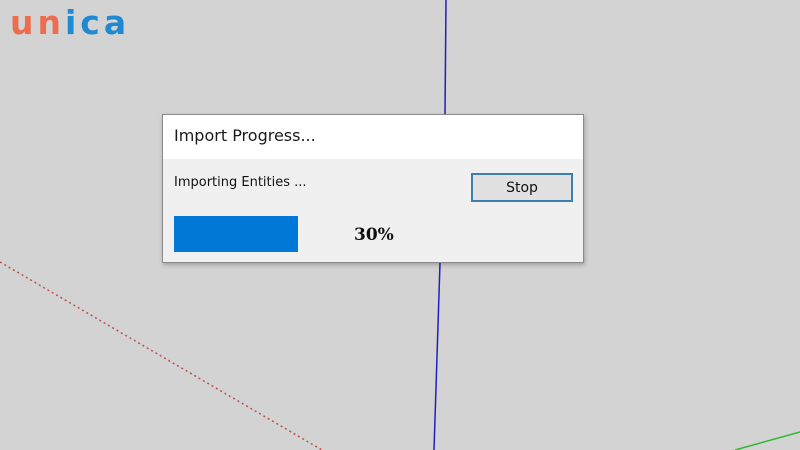 The height and width of the screenshot is (450, 800). What do you see at coordinates (445, 57) in the screenshot?
I see `blue-axis-upper` at bounding box center [445, 57].